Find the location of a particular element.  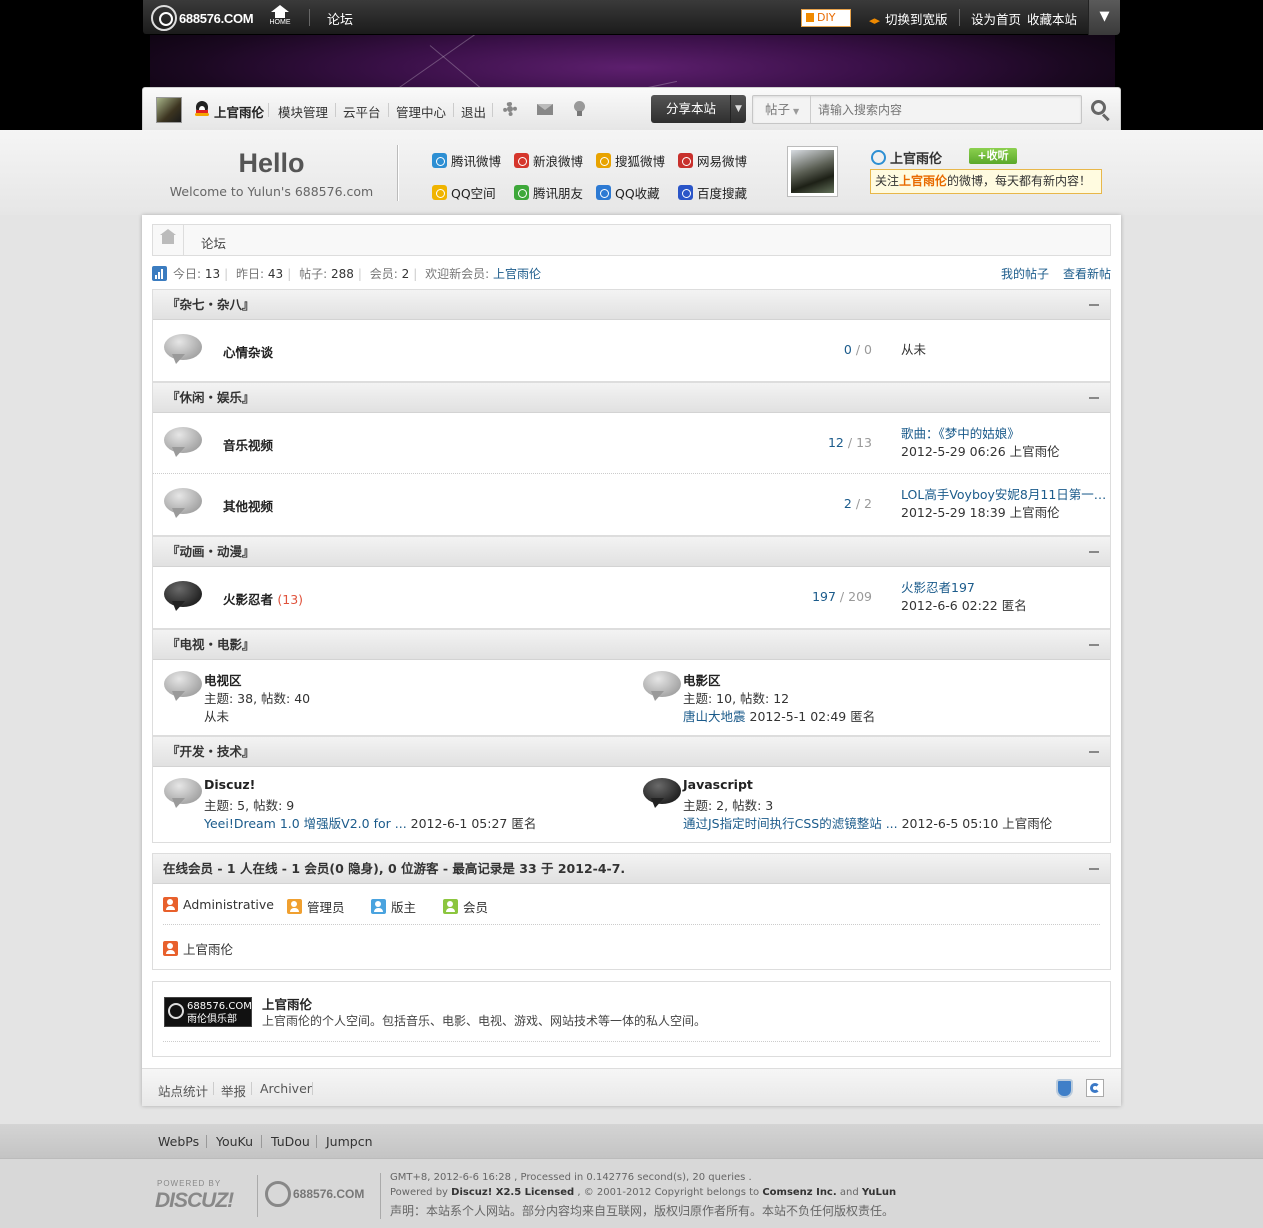

cloud-platform-link: 云平台 is located at coordinates (362, 111).